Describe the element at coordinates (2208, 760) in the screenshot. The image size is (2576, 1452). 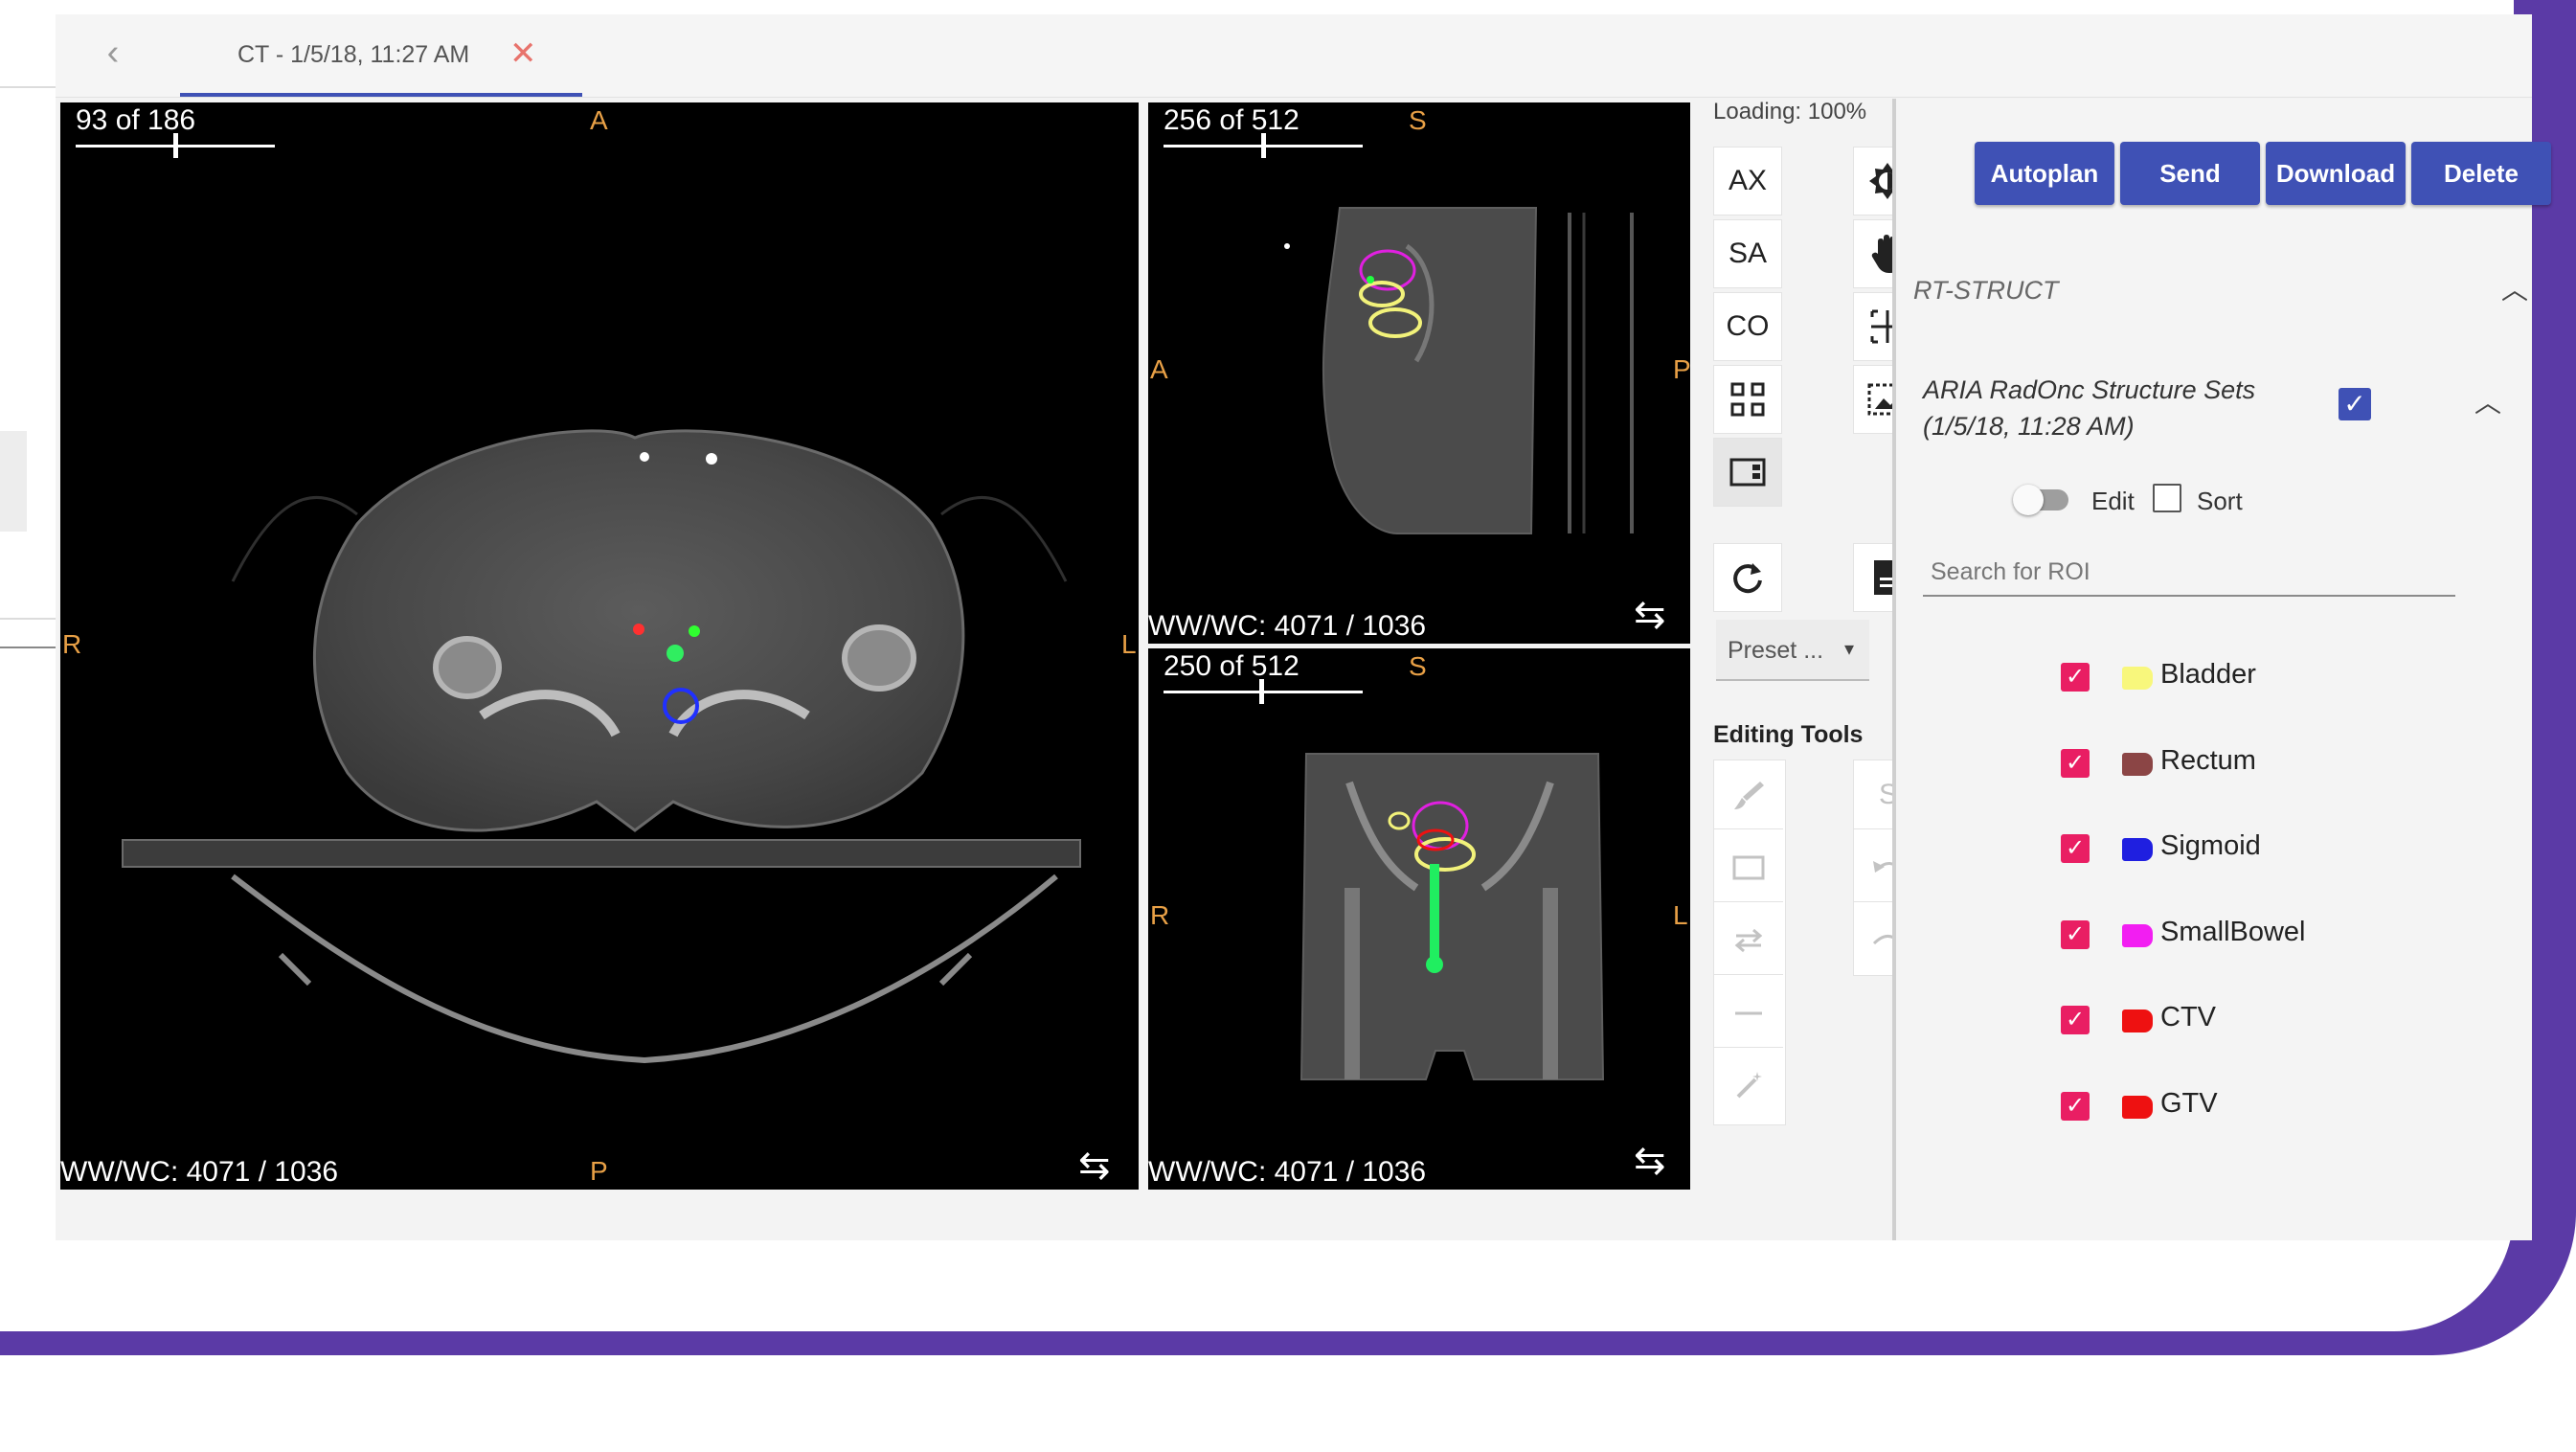
I see `roi-name: Rectum` at that location.